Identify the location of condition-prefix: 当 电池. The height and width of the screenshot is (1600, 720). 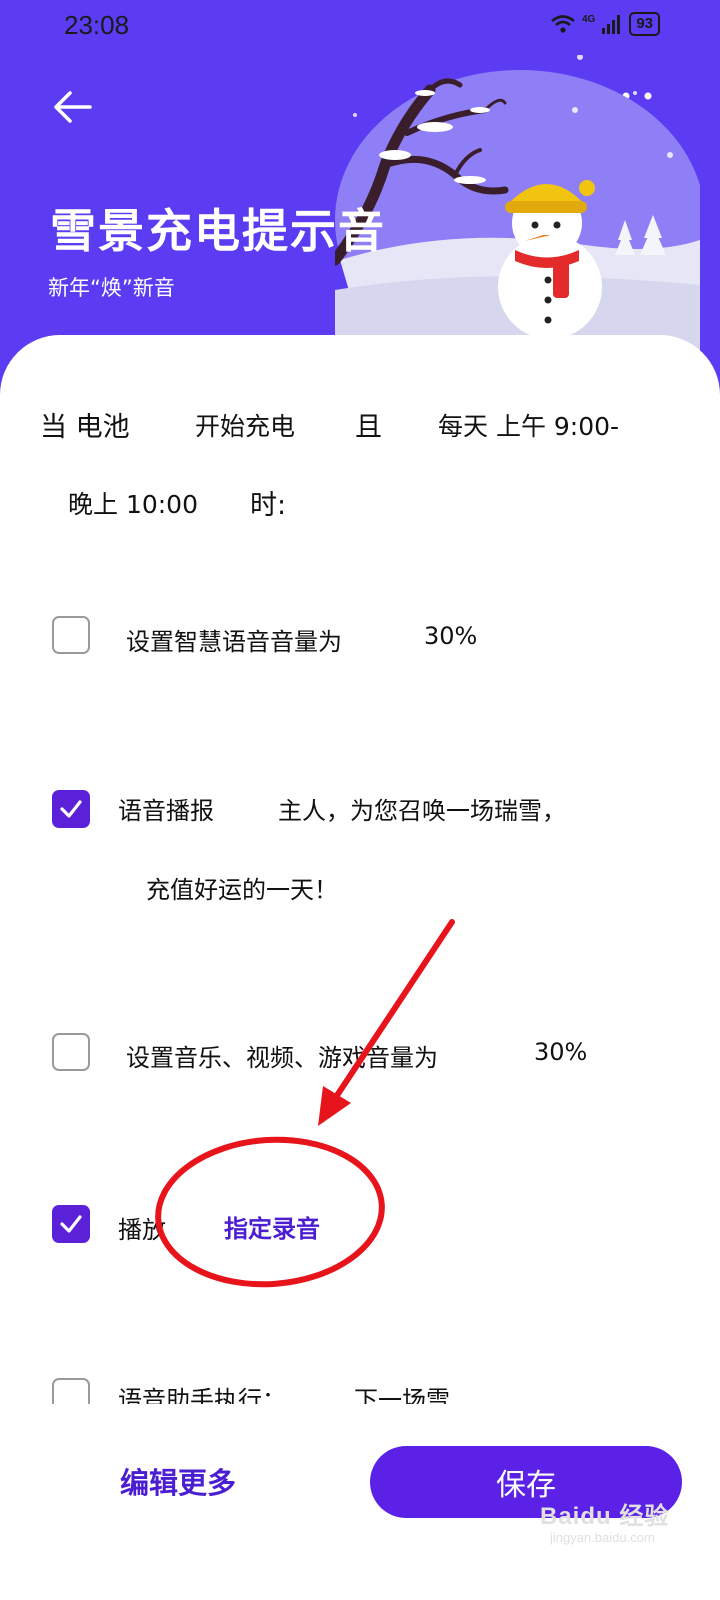
(85, 427).